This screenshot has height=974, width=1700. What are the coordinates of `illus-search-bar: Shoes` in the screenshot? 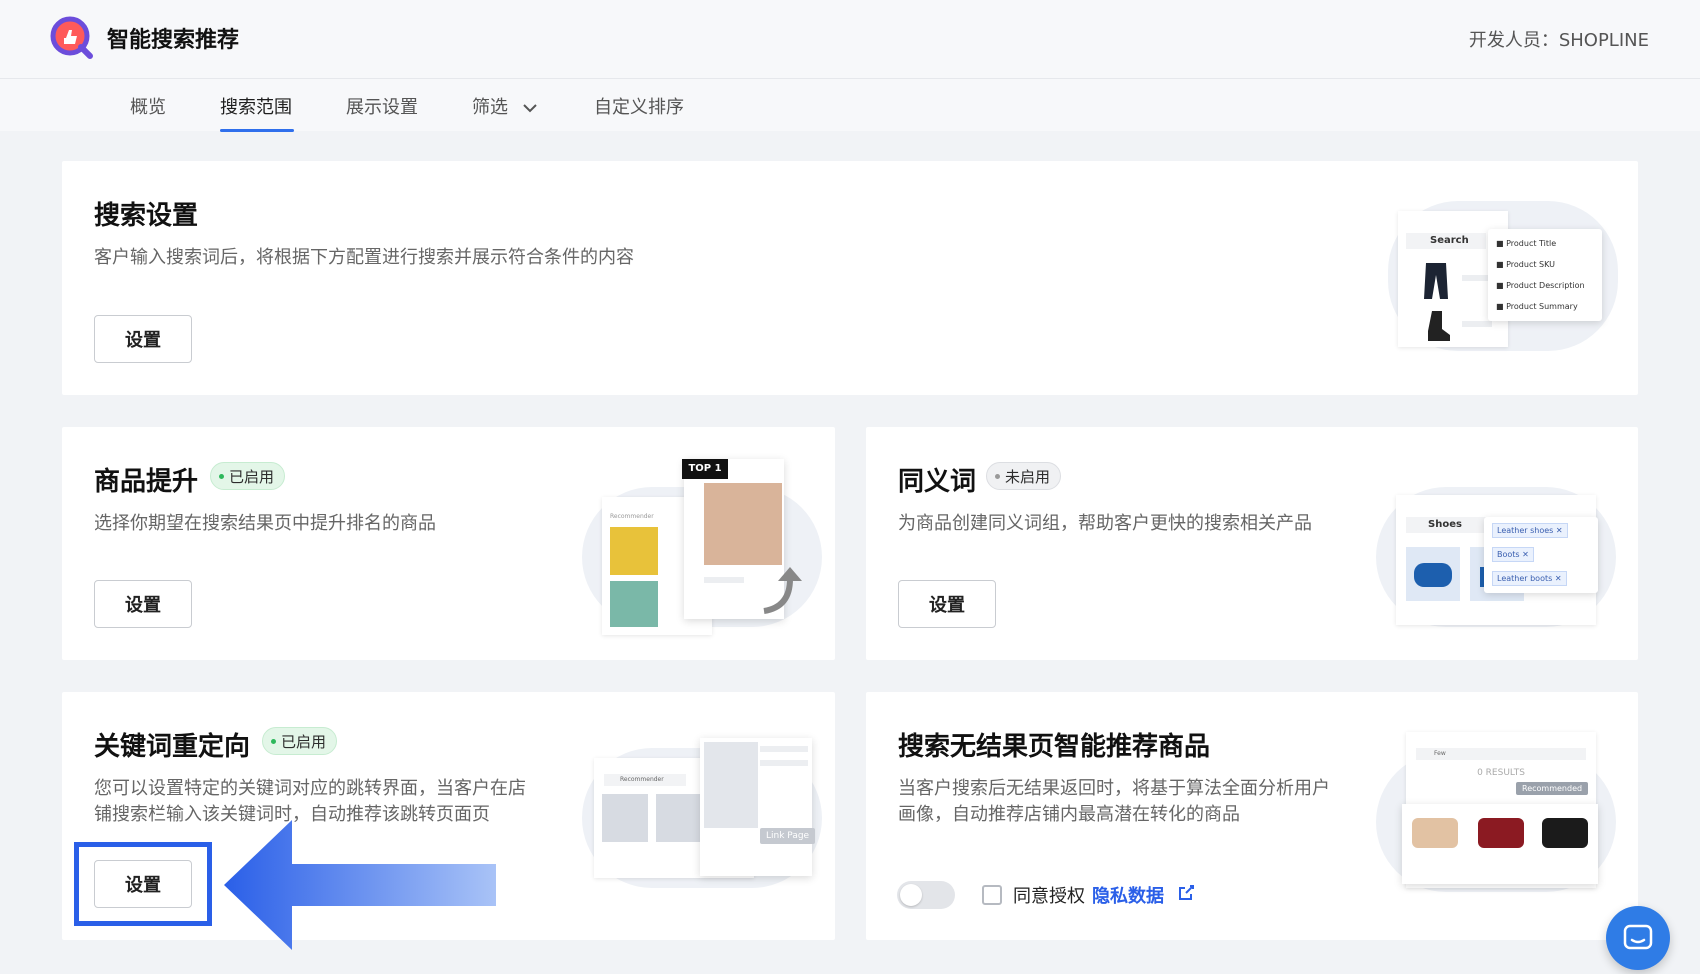 It's located at (1446, 525).